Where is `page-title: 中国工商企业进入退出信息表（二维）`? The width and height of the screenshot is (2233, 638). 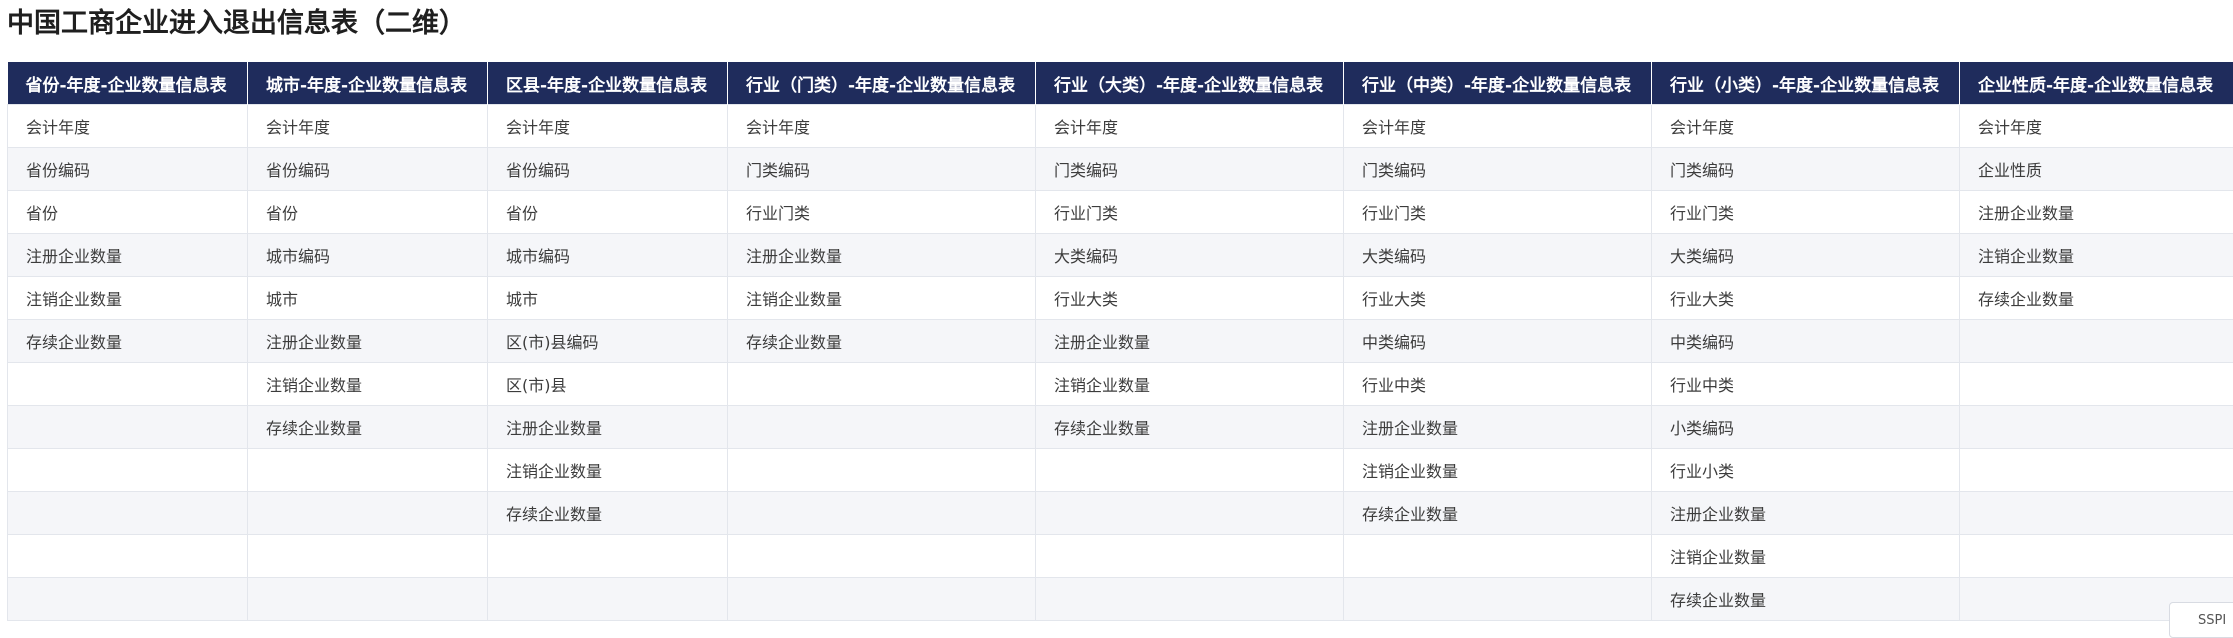 page-title: 中国工商企业进入退出信息表（二维） is located at coordinates (236, 24).